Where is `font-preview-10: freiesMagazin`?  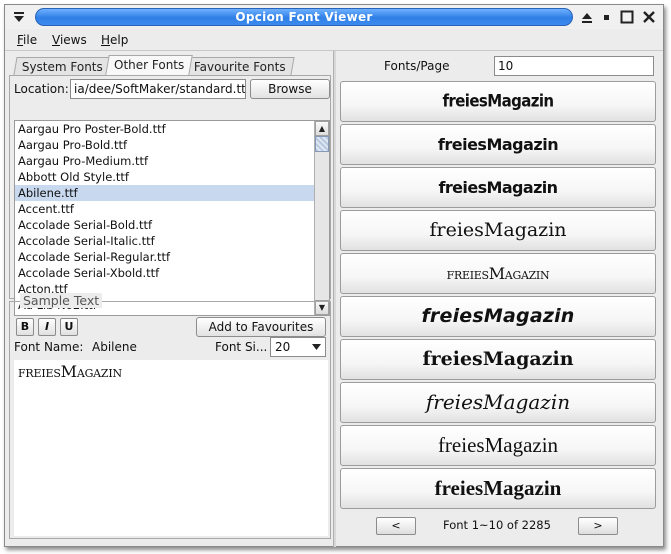
font-preview-10: freiesMagazin is located at coordinates (498, 488).